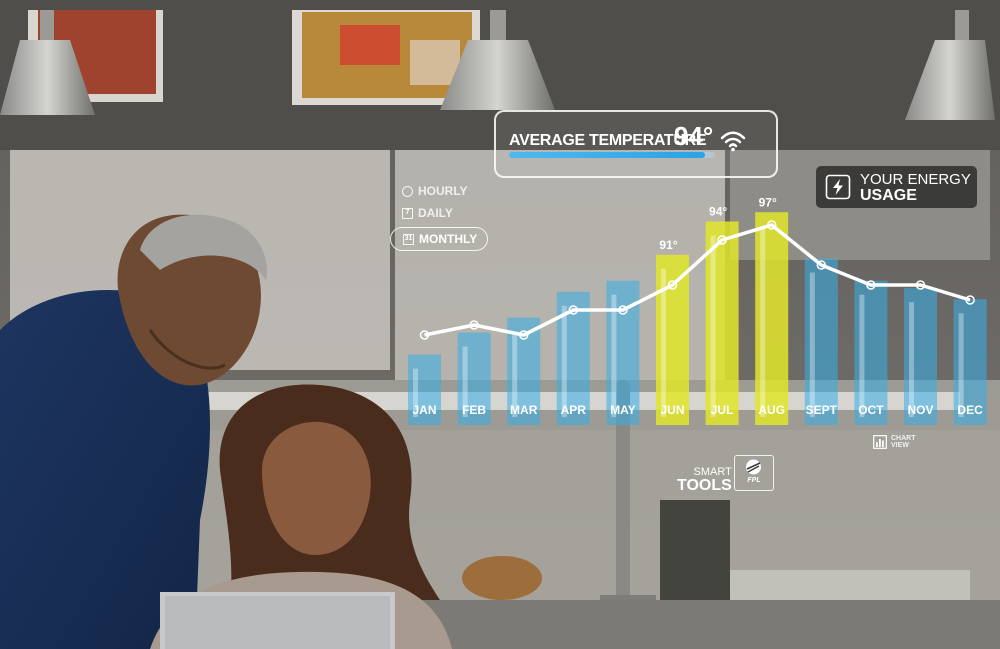 The height and width of the screenshot is (649, 1000). Describe the element at coordinates (408, 239) in the screenshot. I see `calendar-icon: 31` at that location.